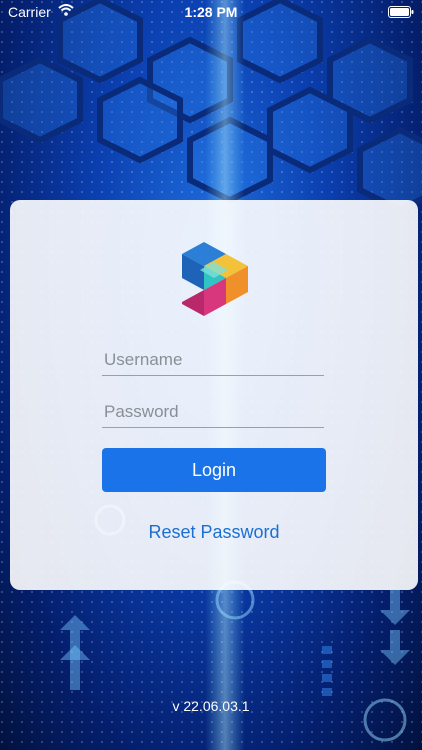 Image resolution: width=422 pixels, height=750 pixels. What do you see at coordinates (401, 12) in the screenshot?
I see `battery-icon` at bounding box center [401, 12].